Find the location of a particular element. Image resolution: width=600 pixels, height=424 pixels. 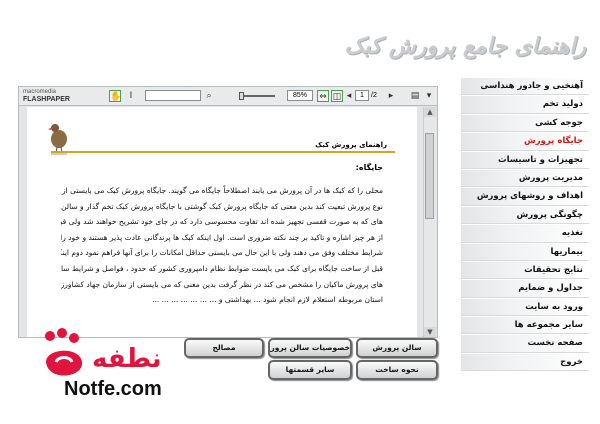

flashpaper-logo: macromedia FLASHPAPER is located at coordinates (46, 96).